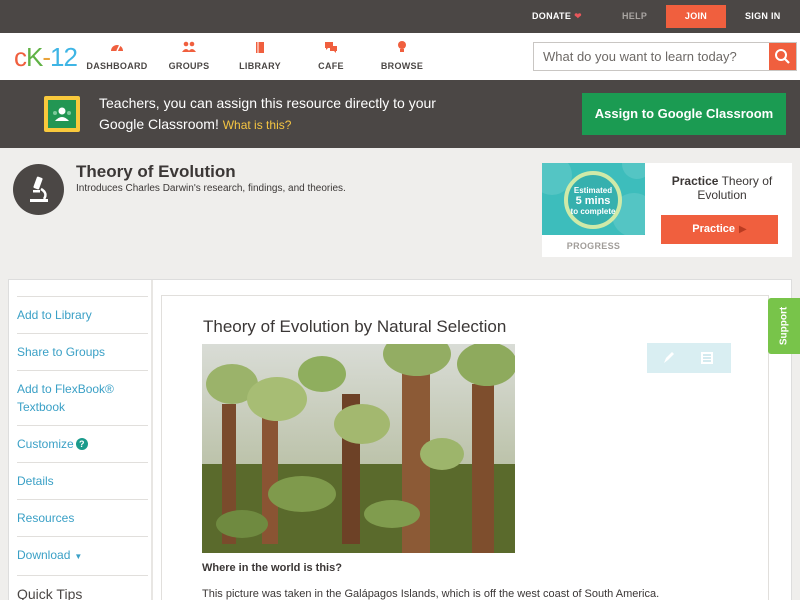 The image size is (800, 600). I want to click on customize-link: Customize?, so click(82, 443).